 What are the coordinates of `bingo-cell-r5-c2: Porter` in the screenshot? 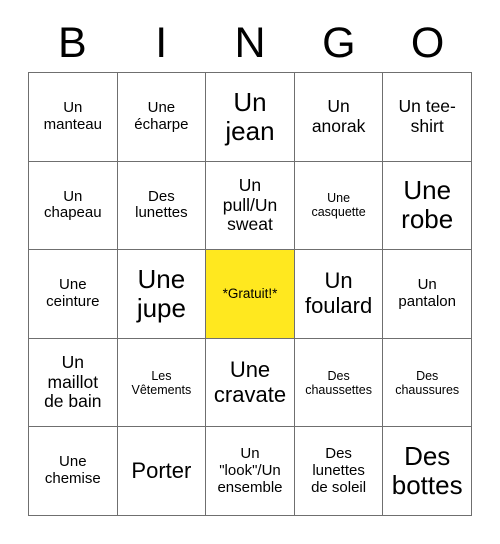 It's located at (162, 471).